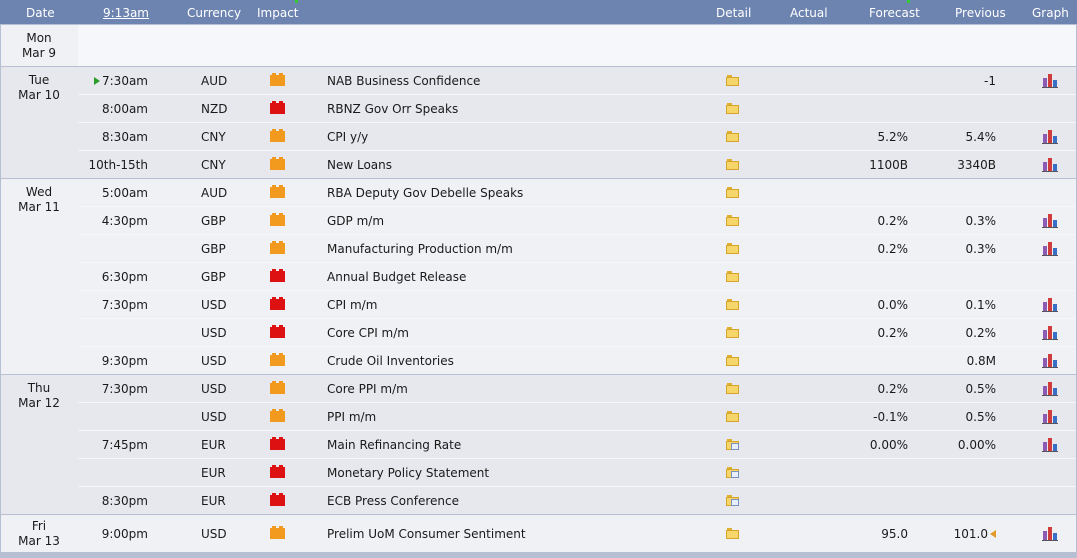  I want to click on header-detail: Detail, so click(734, 13).